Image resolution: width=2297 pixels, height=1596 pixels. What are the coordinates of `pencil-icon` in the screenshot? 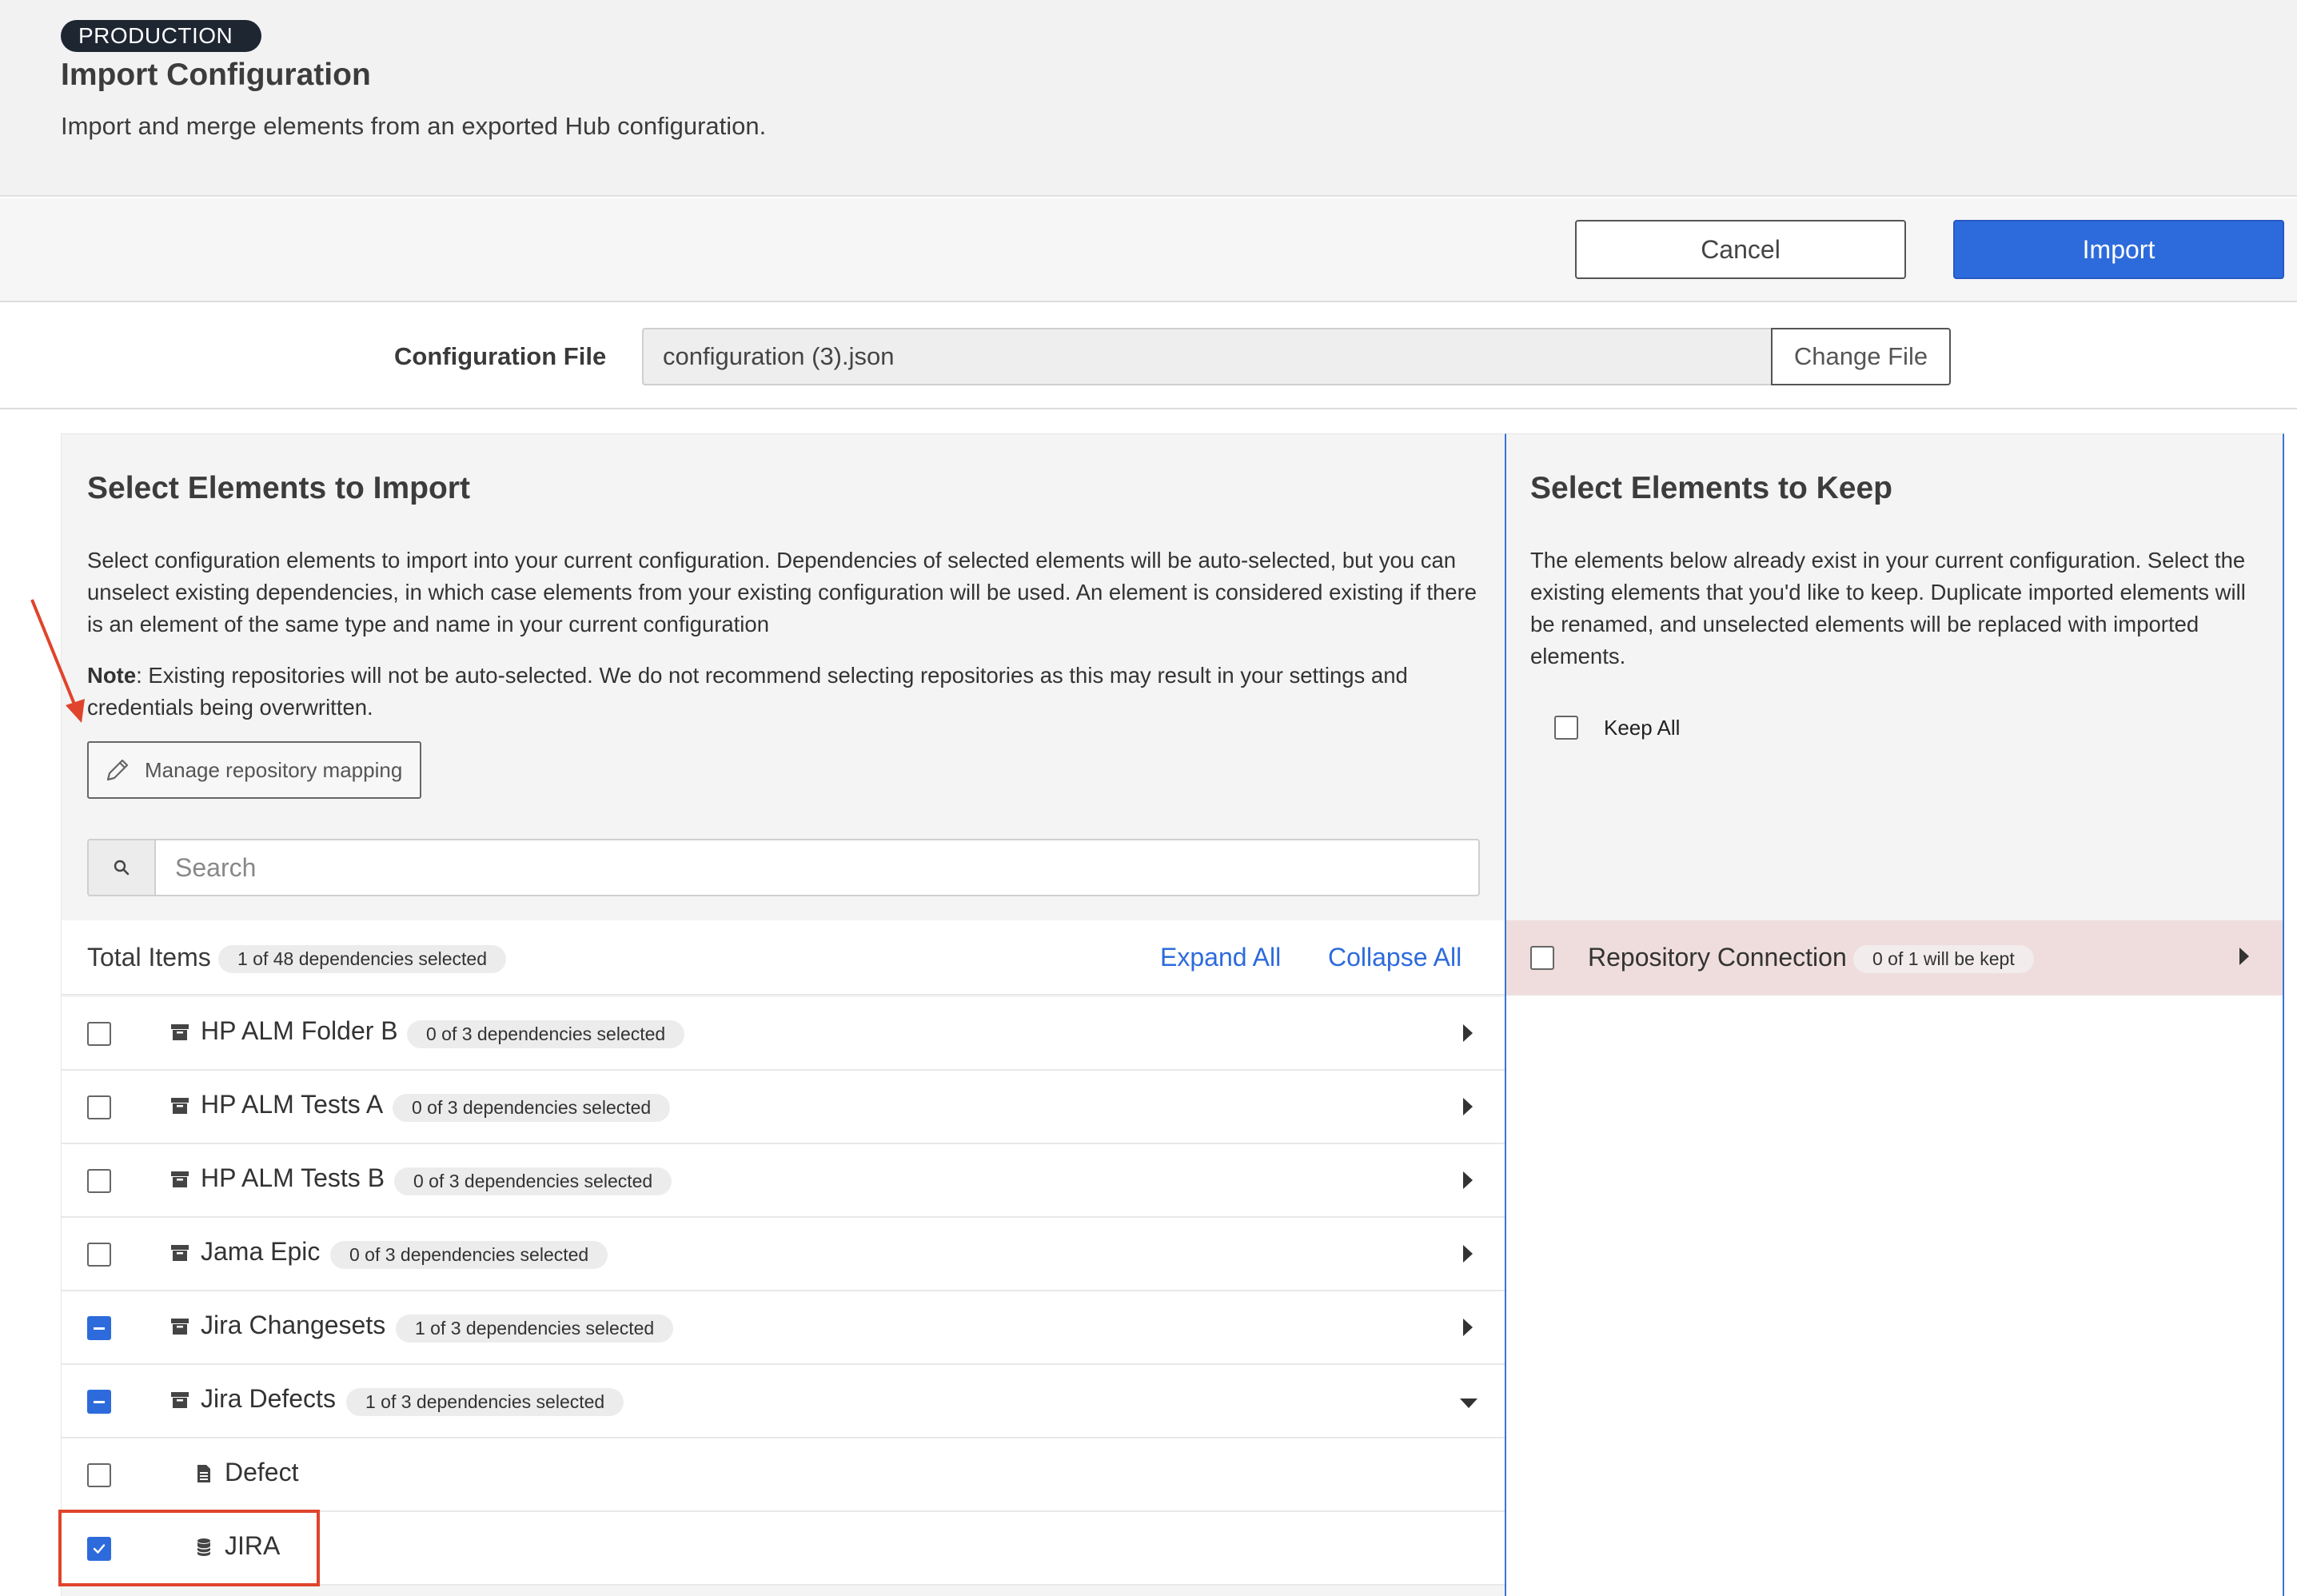 It's located at (117, 770).